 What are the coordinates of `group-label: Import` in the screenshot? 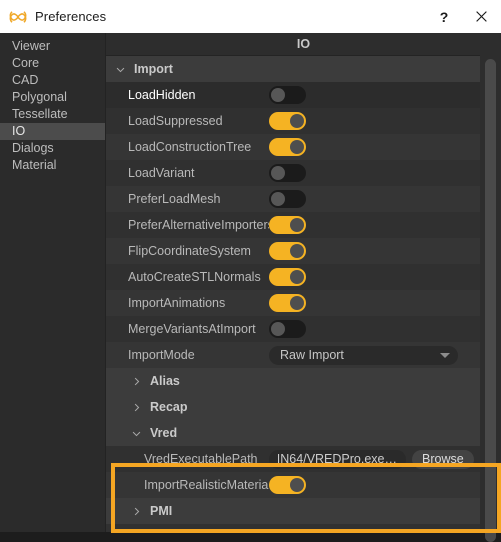 It's located at (153, 69).